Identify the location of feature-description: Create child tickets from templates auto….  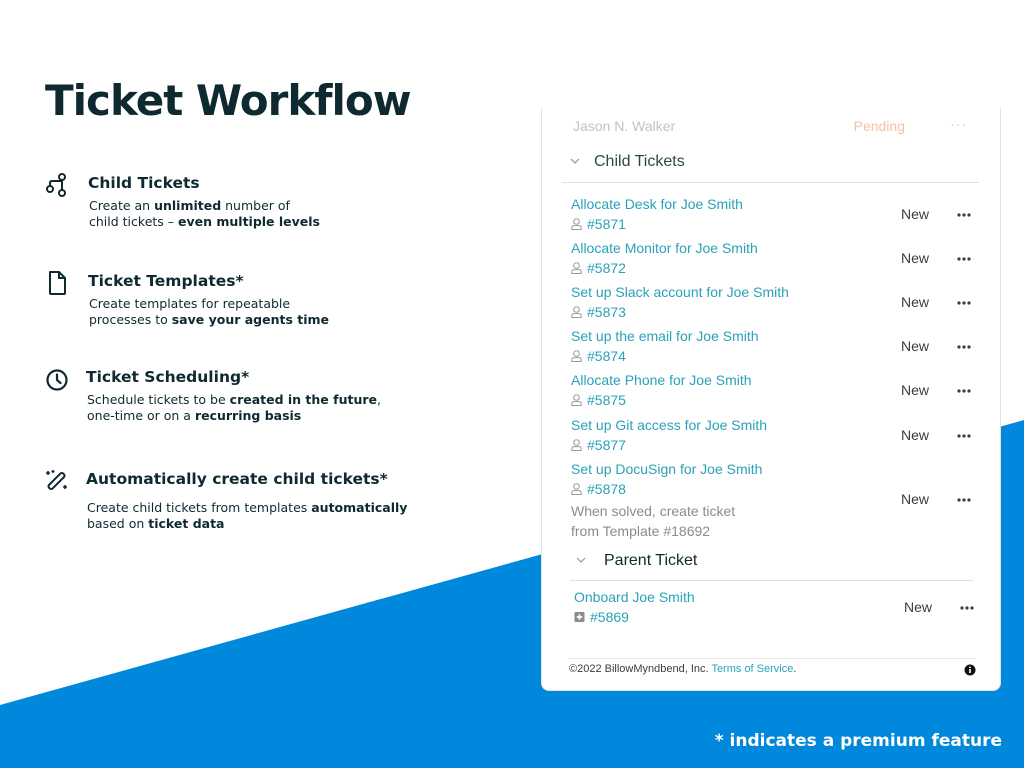
(247, 516).